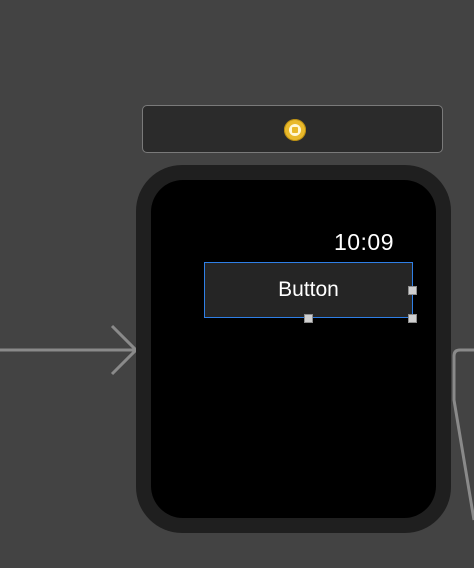 The image size is (474, 568). I want to click on interface-controller-icon, so click(295, 130).